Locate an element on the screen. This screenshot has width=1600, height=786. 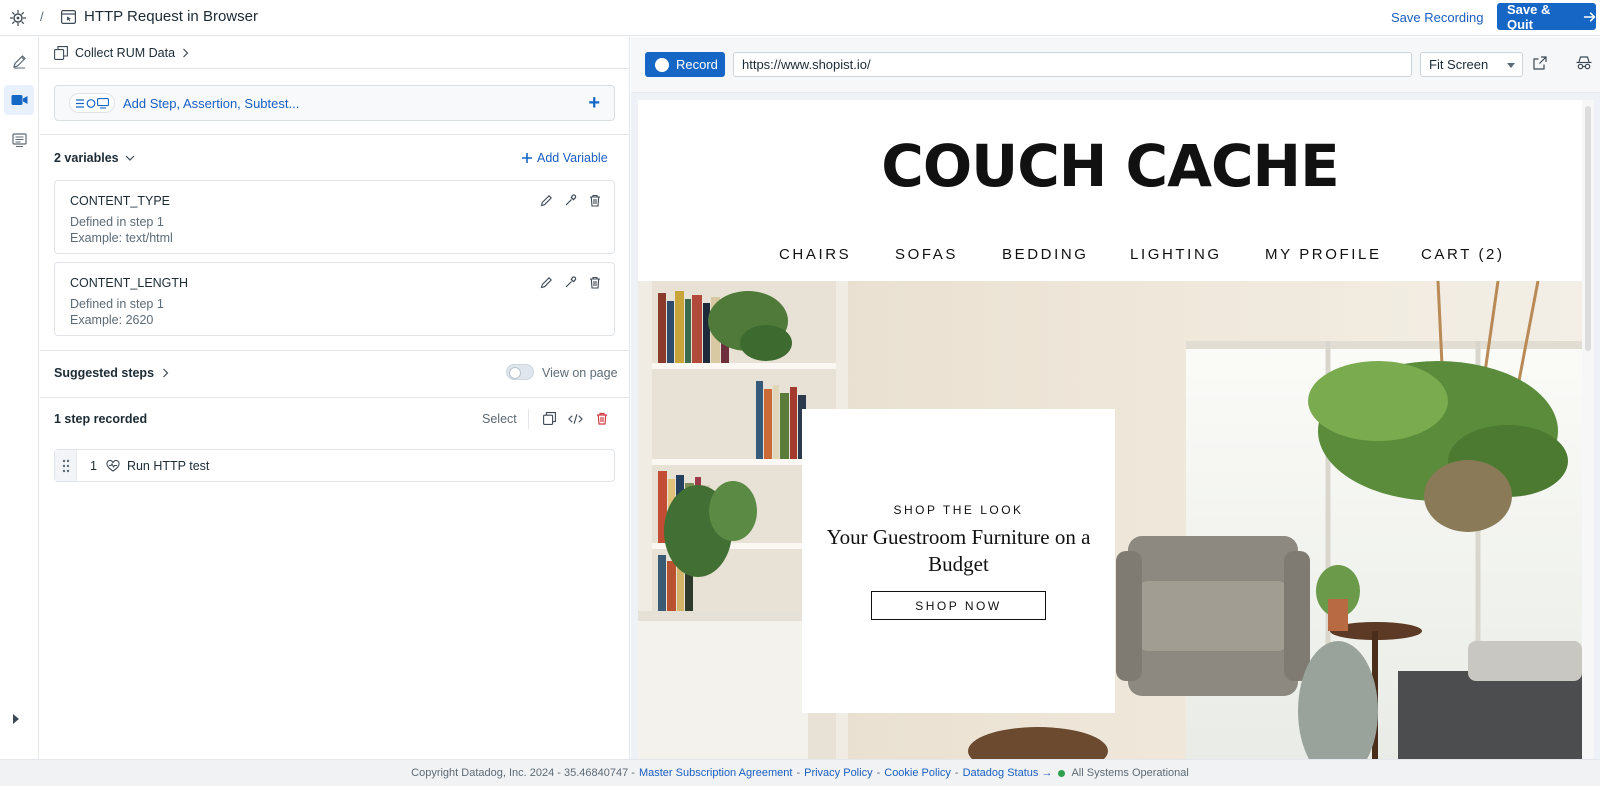
variable-name: CONTENT_TYPE is located at coordinates (120, 201).